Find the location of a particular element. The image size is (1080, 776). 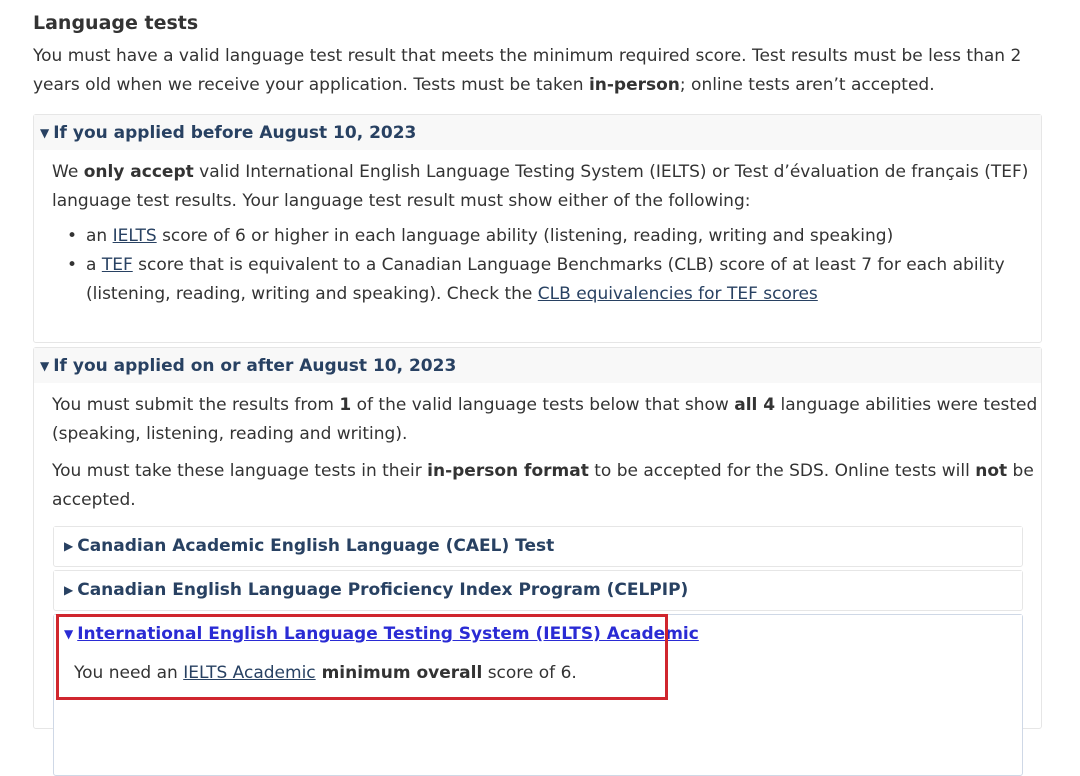

section-title: Language tests is located at coordinates (116, 23).